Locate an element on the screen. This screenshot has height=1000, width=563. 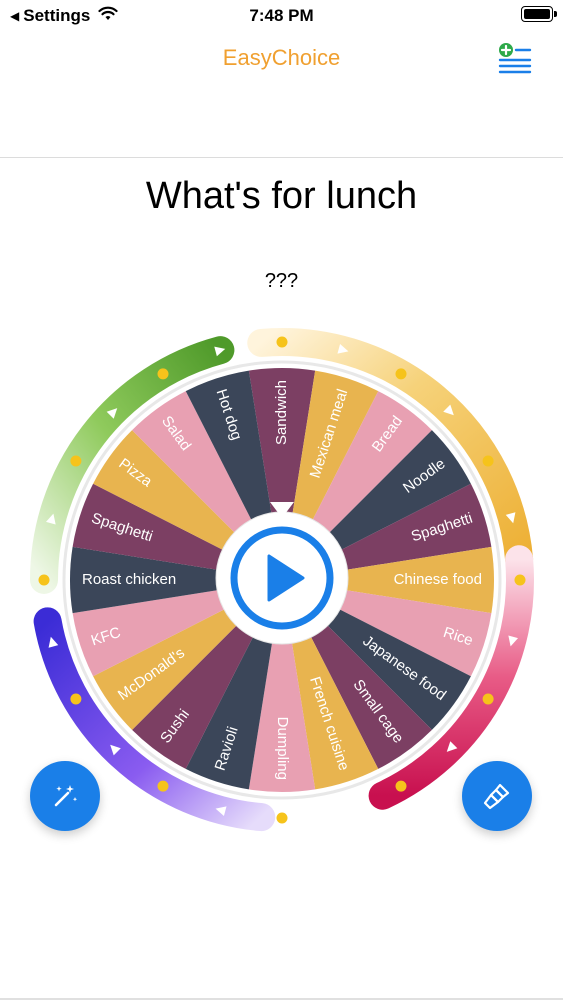
brush-icon is located at coordinates (496, 796).